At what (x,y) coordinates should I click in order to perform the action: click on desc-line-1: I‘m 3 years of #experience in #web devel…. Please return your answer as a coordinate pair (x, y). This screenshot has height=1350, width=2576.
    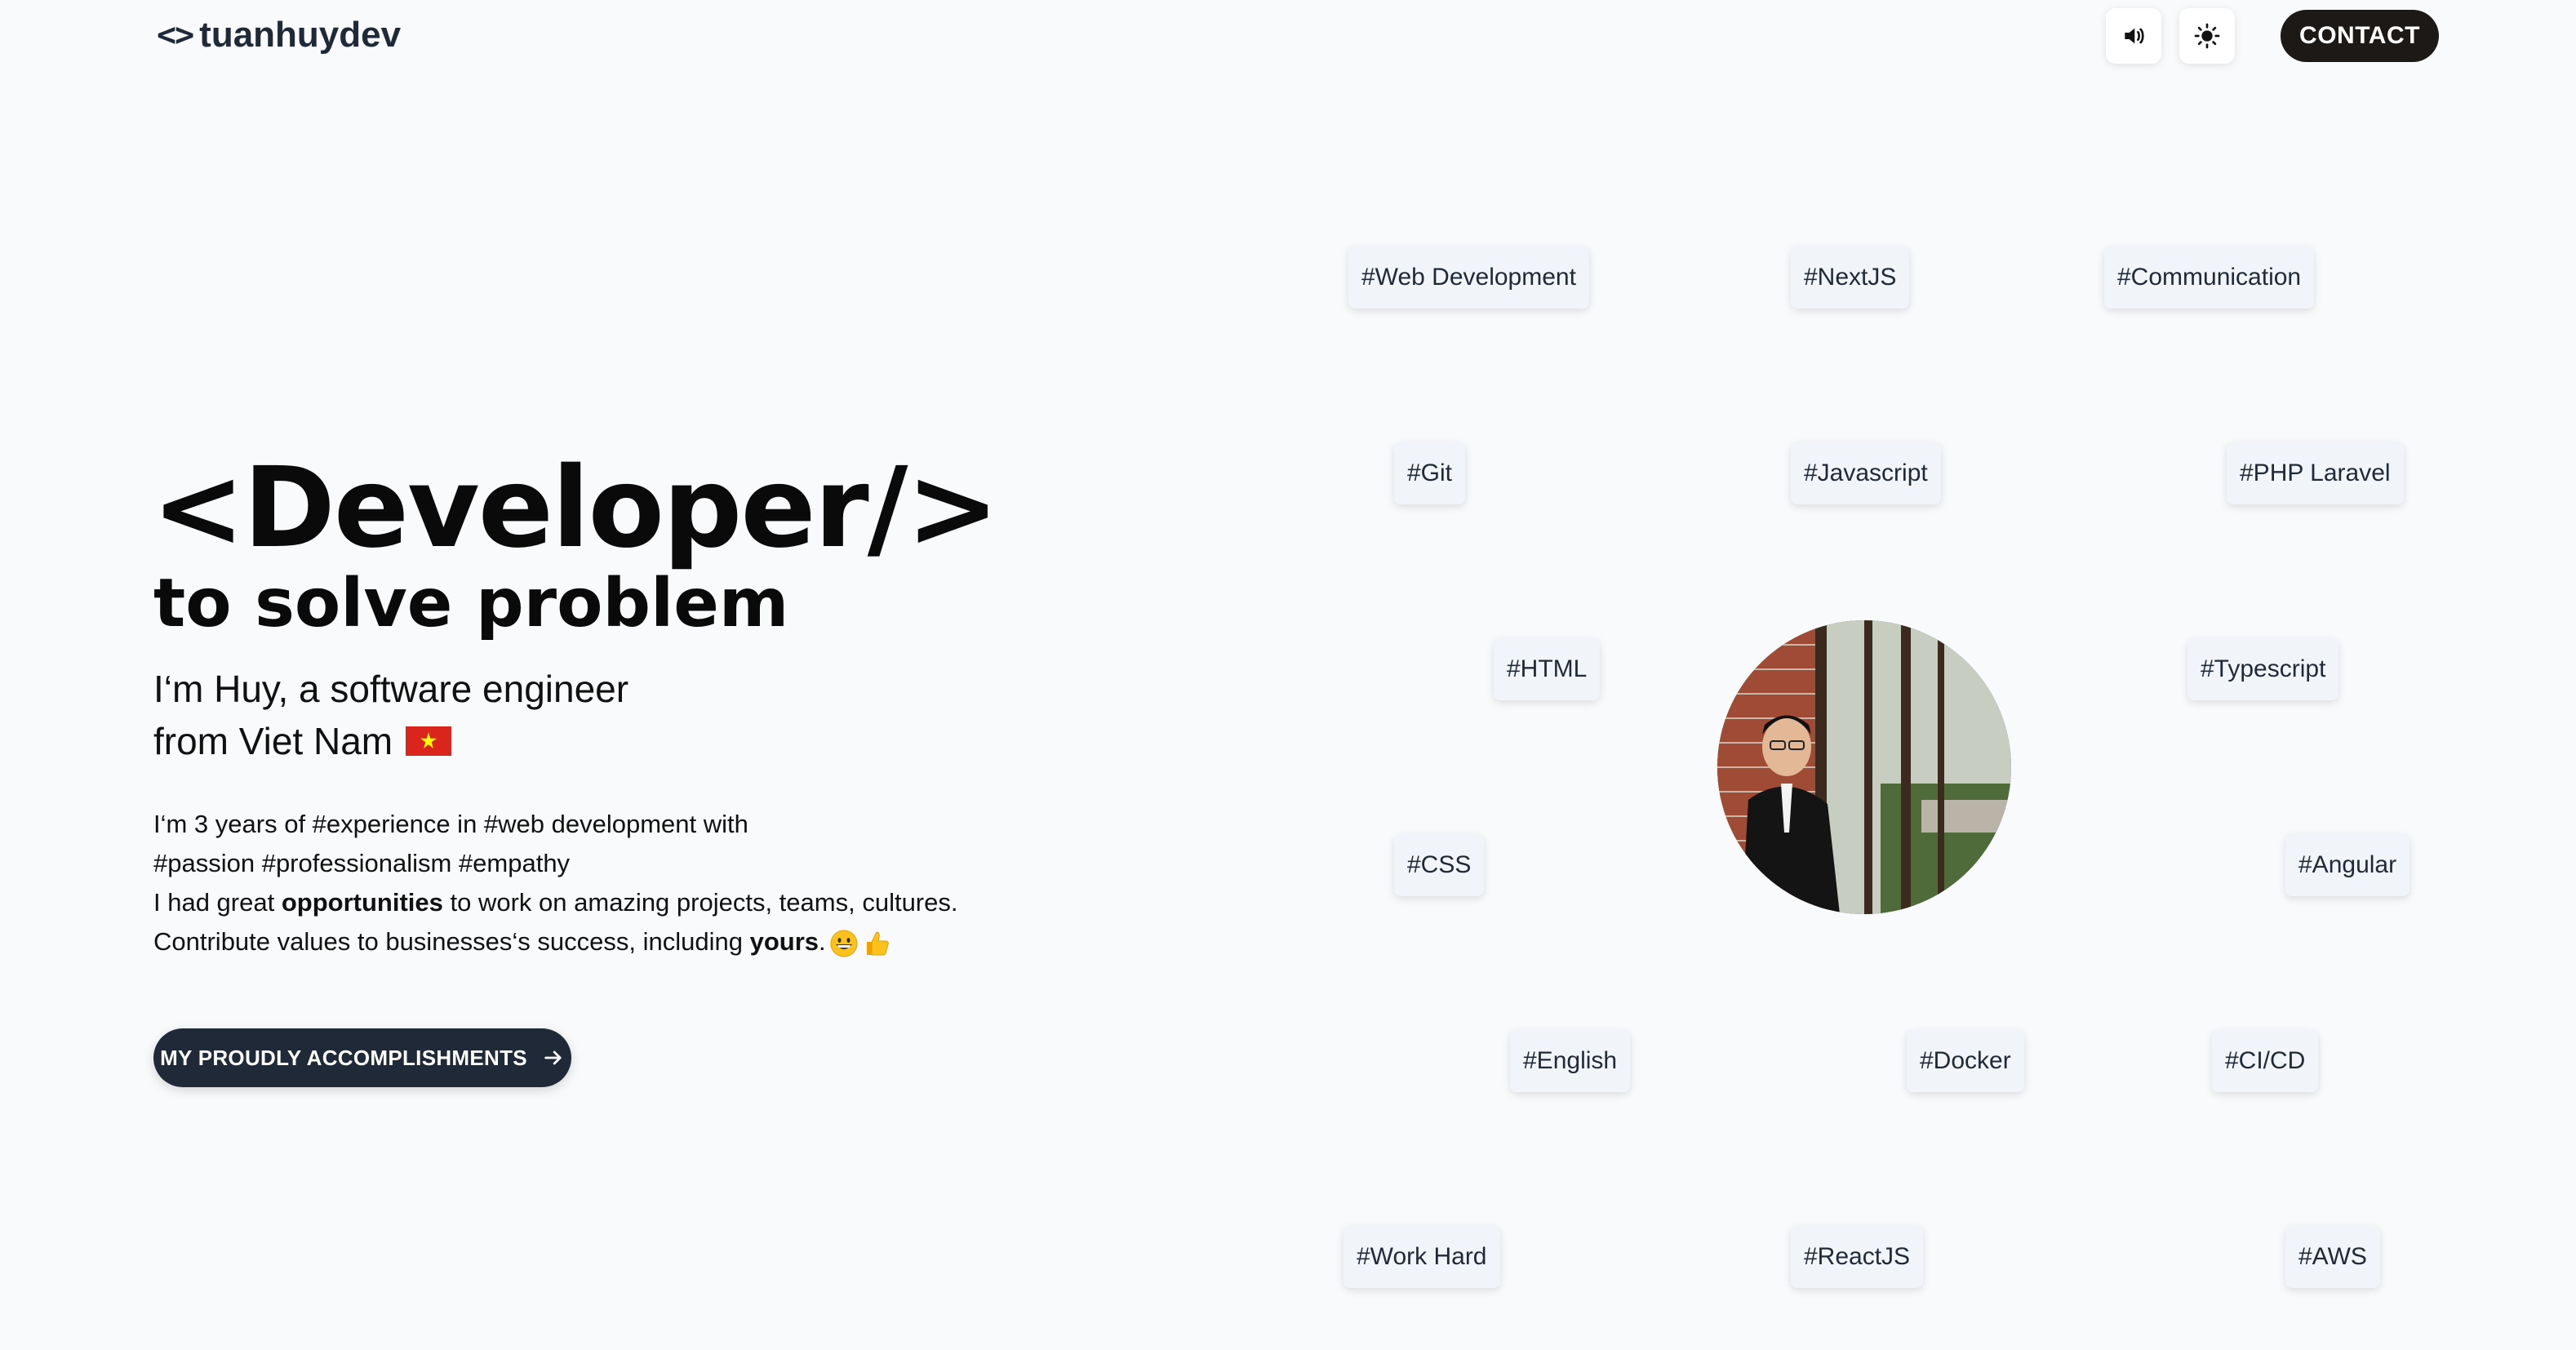
    Looking at the image, I should click on (450, 824).